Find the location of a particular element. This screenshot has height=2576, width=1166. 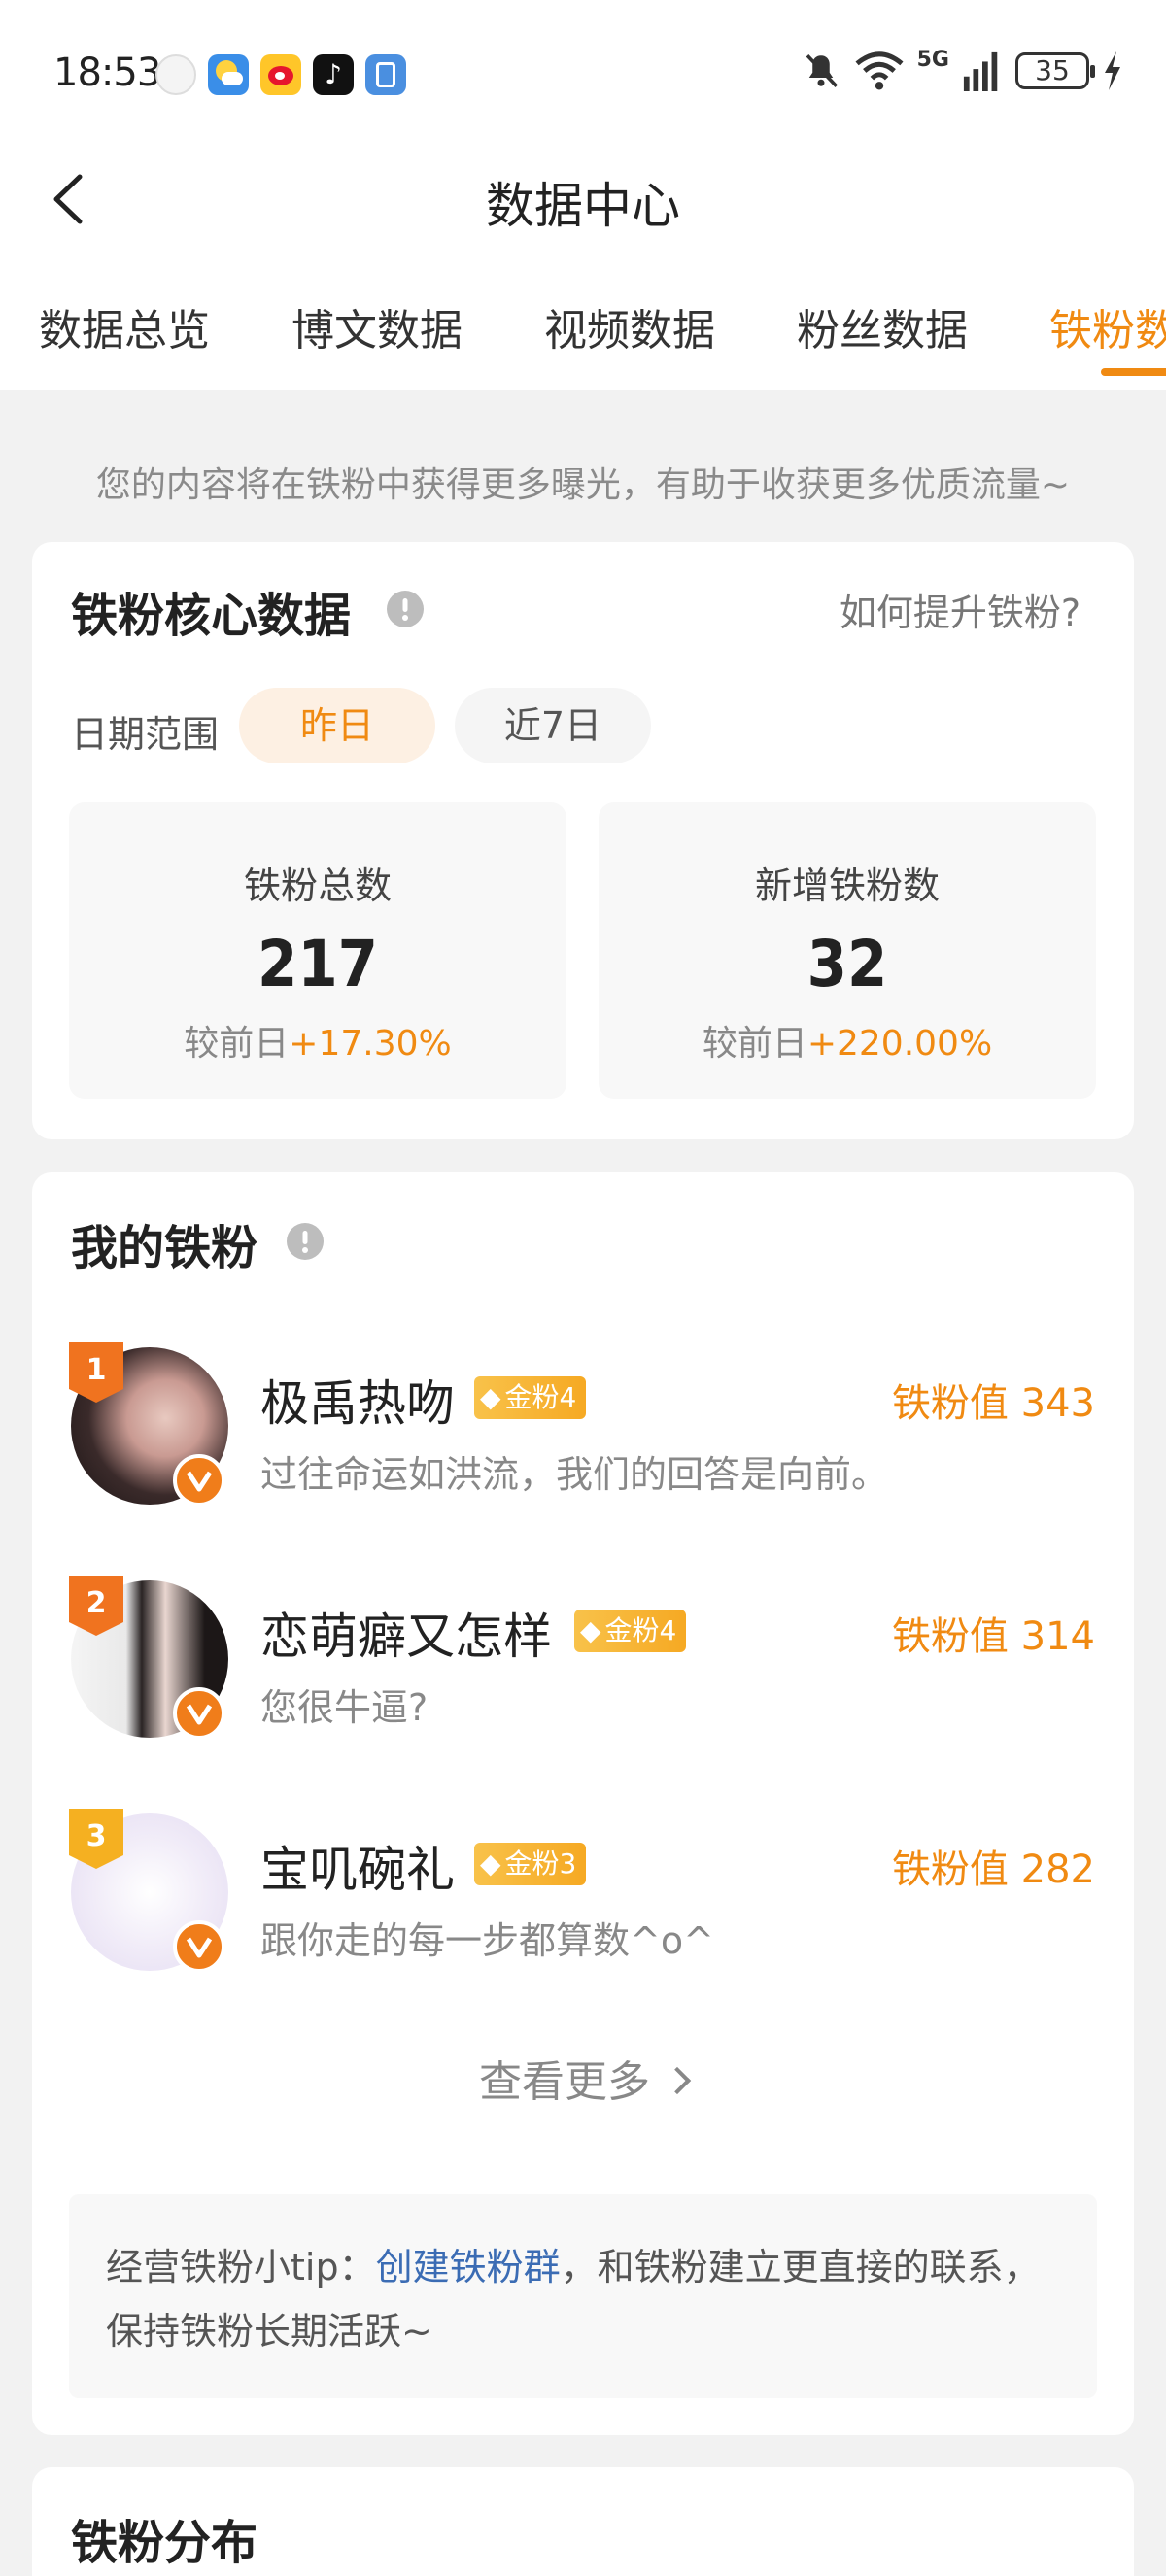

status-indicators: 5G 35 is located at coordinates (961, 69).